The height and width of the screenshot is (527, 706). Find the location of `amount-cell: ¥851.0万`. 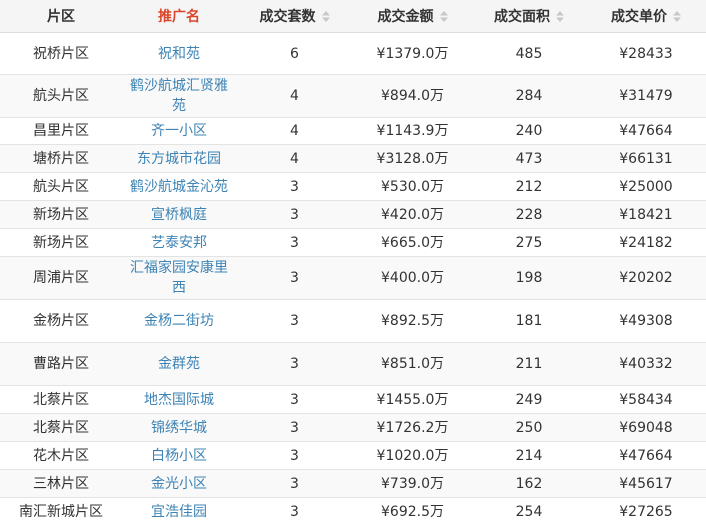

amount-cell: ¥851.0万 is located at coordinates (412, 364).